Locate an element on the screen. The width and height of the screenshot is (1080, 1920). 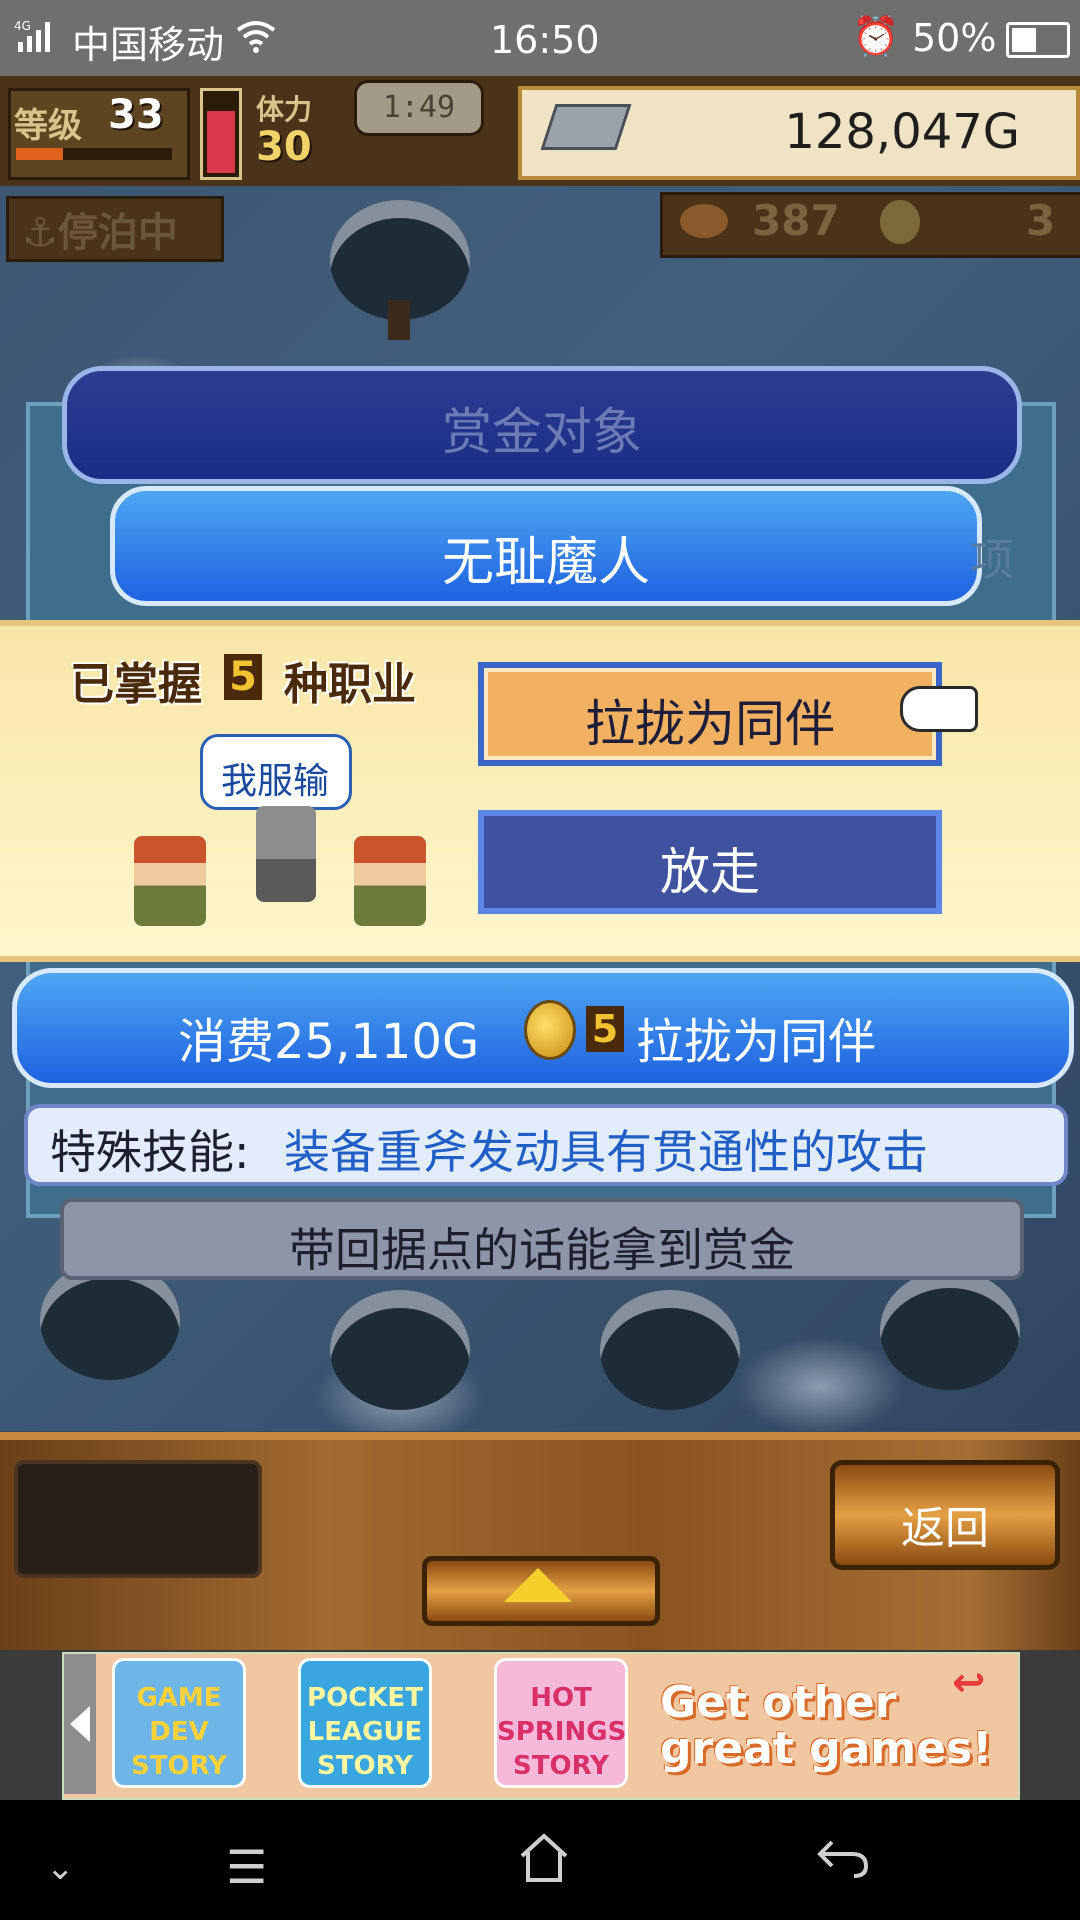
home-icon is located at coordinates (544, 1860).